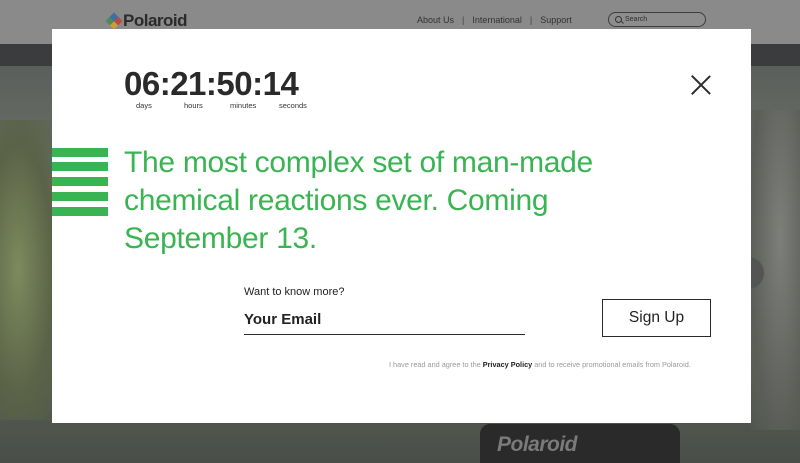 The height and width of the screenshot is (463, 800). Describe the element at coordinates (636, 19) in the screenshot. I see `search-placeholder: Search` at that location.